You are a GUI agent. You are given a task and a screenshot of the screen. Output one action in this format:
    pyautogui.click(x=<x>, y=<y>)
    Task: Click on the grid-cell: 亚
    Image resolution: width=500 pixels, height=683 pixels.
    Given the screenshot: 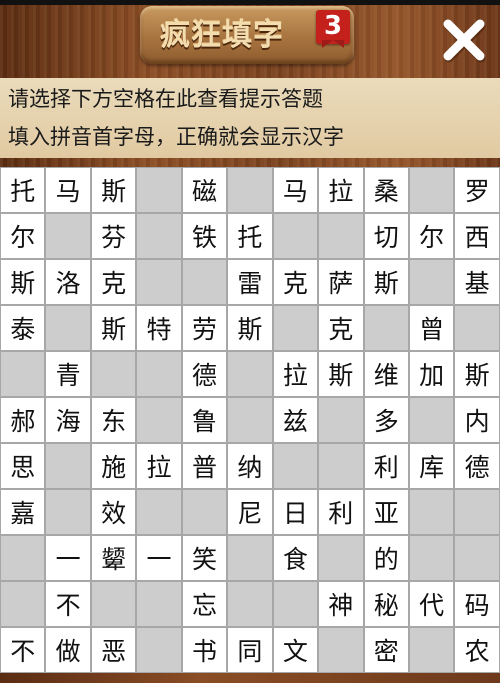 What is the action you would take?
    pyautogui.click(x=386, y=512)
    